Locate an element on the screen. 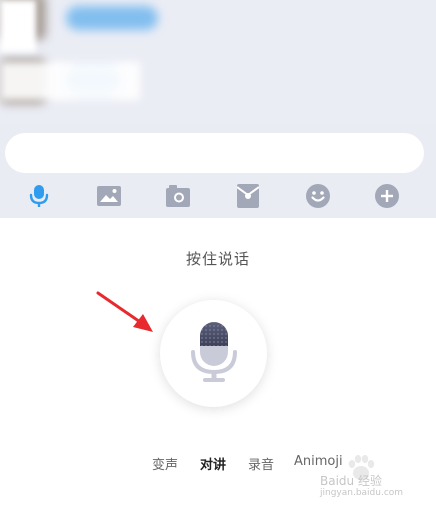 The width and height of the screenshot is (436, 509). message-bubble is located at coordinates (112, 18).